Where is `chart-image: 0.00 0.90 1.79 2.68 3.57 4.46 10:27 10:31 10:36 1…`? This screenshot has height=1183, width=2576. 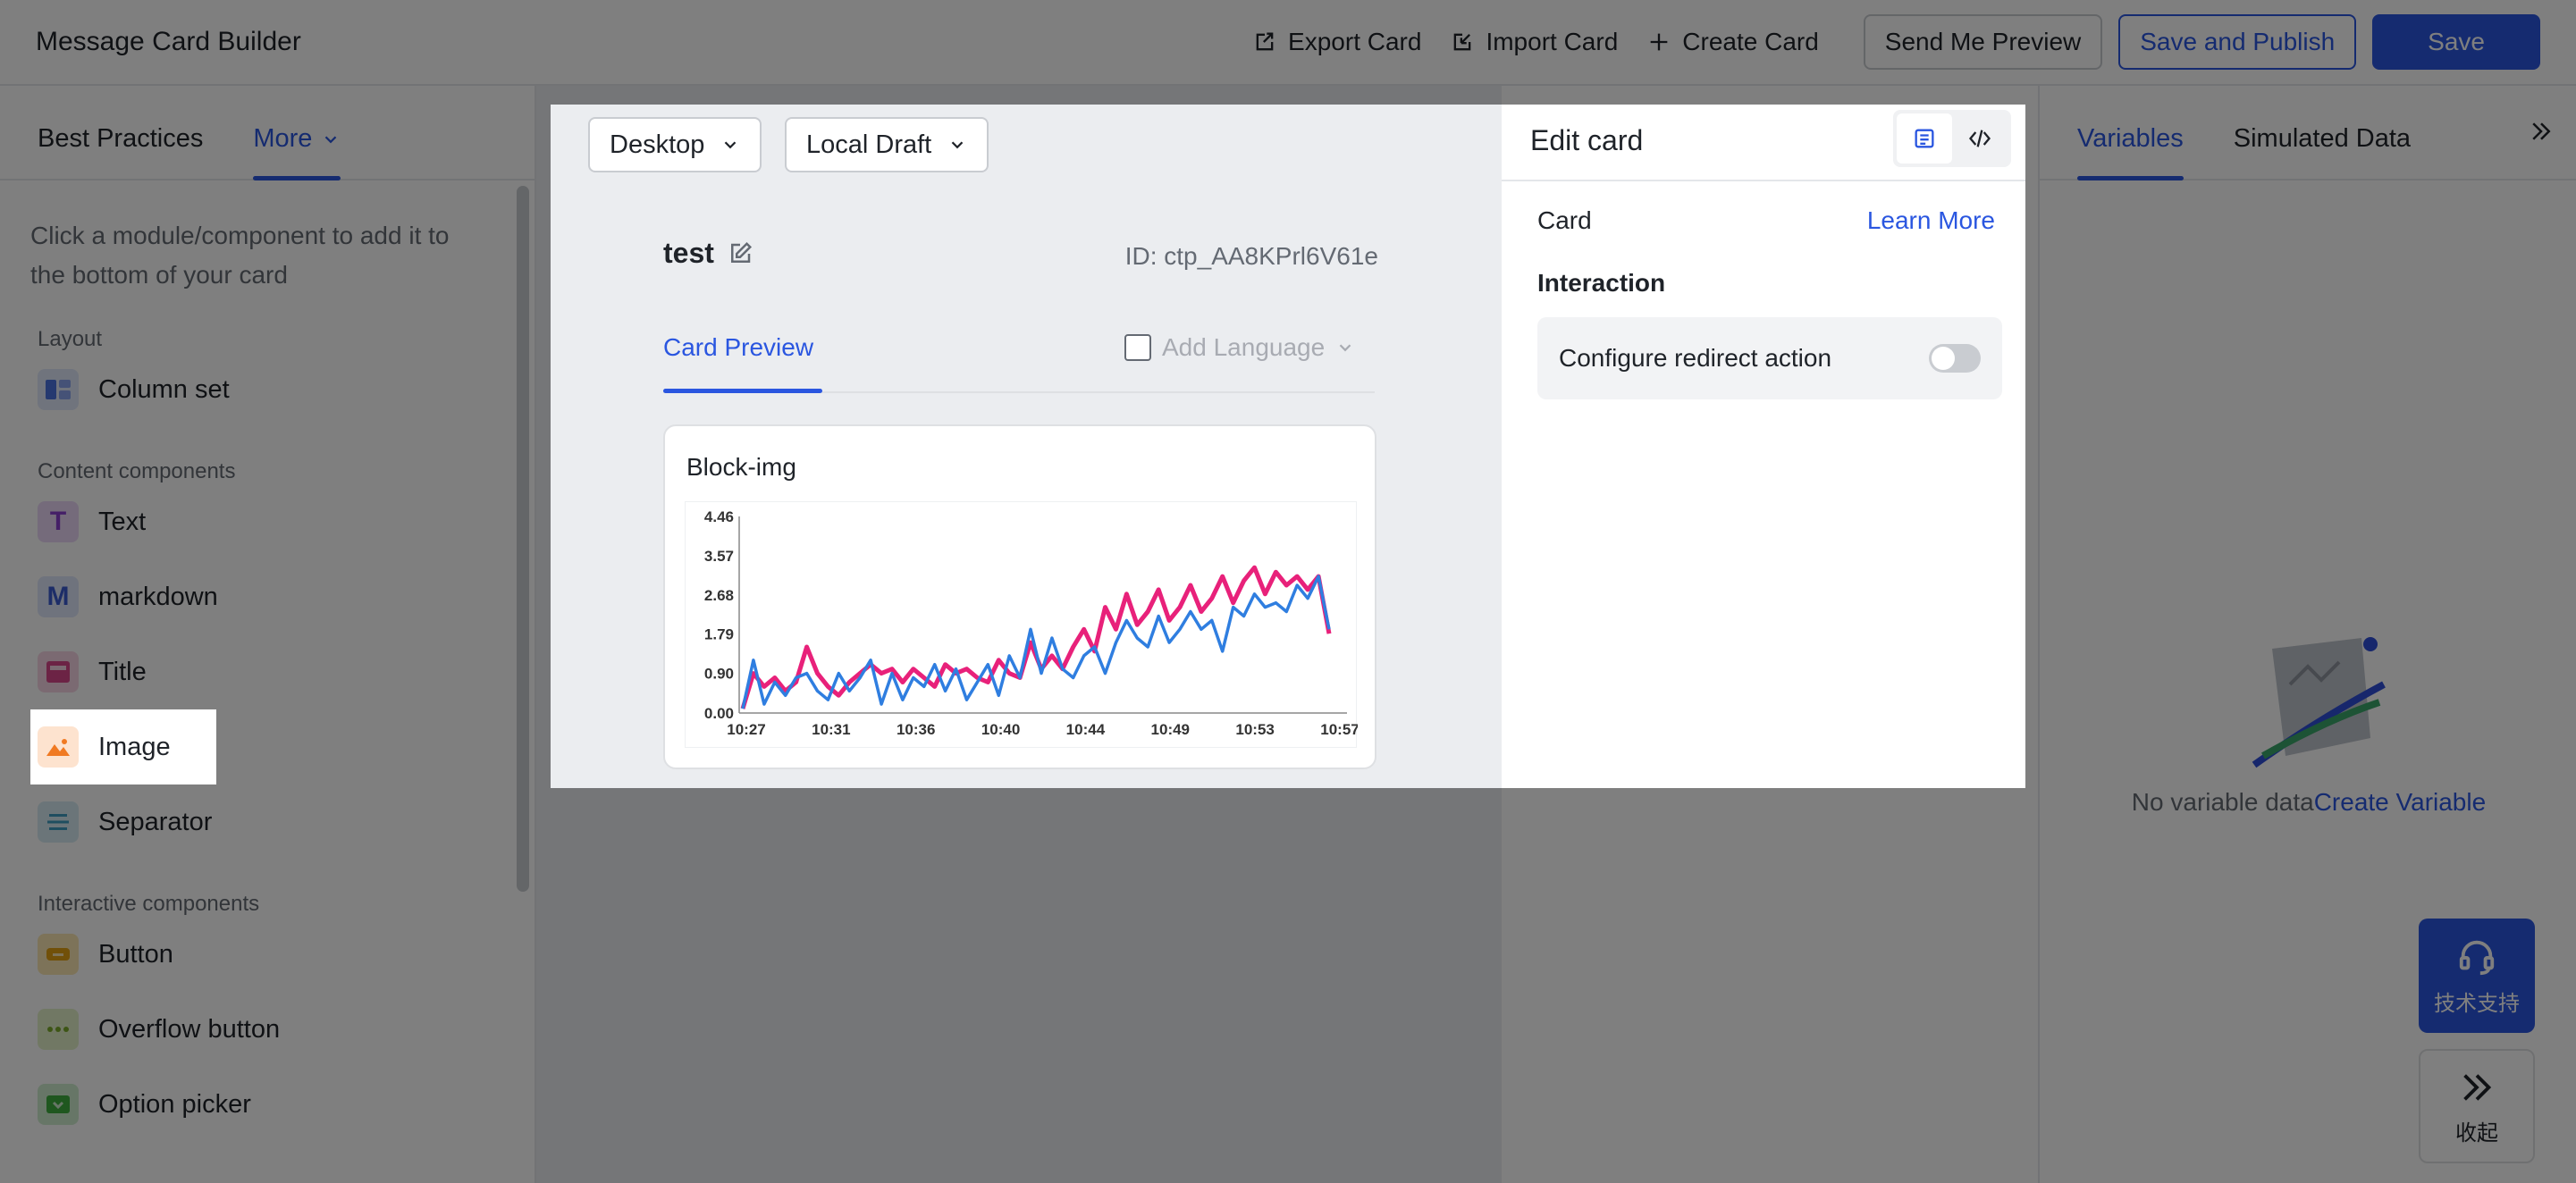
chart-image: 0.00 0.90 1.79 2.68 3.57 4.46 10:27 10:31 10:36 1… is located at coordinates (1022, 624).